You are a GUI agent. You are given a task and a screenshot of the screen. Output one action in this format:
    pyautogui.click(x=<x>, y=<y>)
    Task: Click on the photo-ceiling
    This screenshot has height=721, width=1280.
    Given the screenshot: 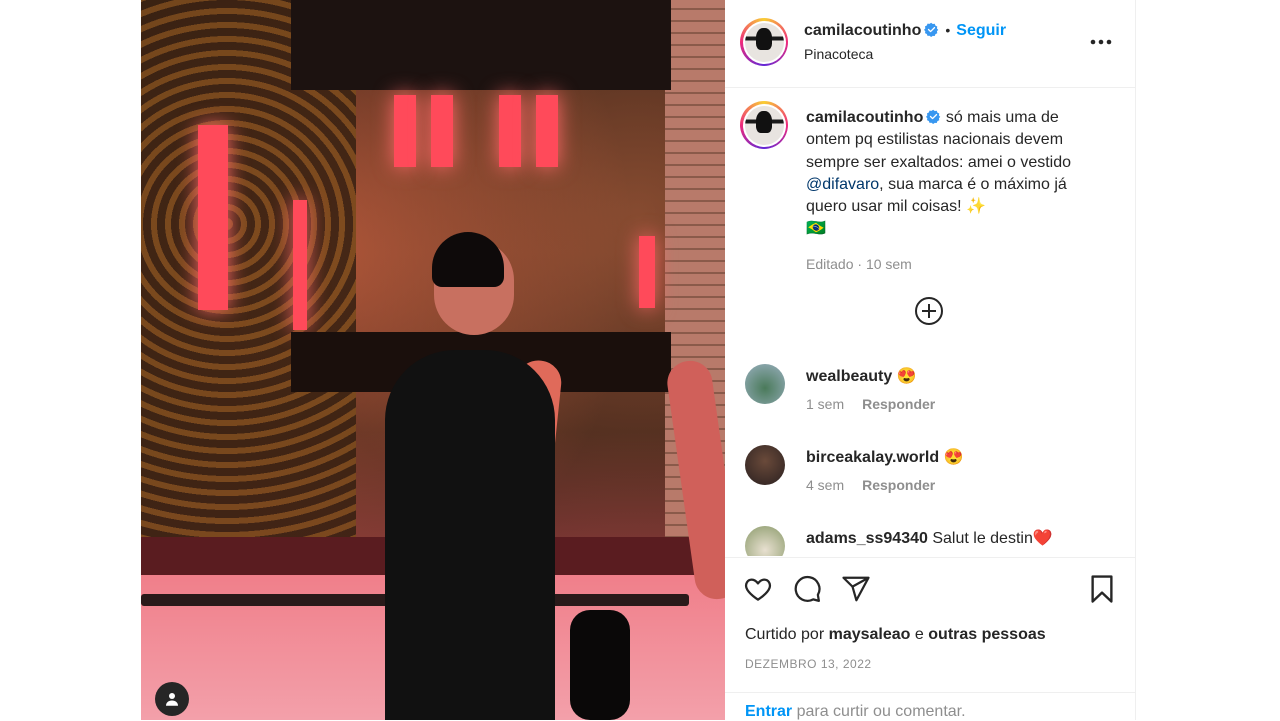 What is the action you would take?
    pyautogui.click(x=481, y=45)
    